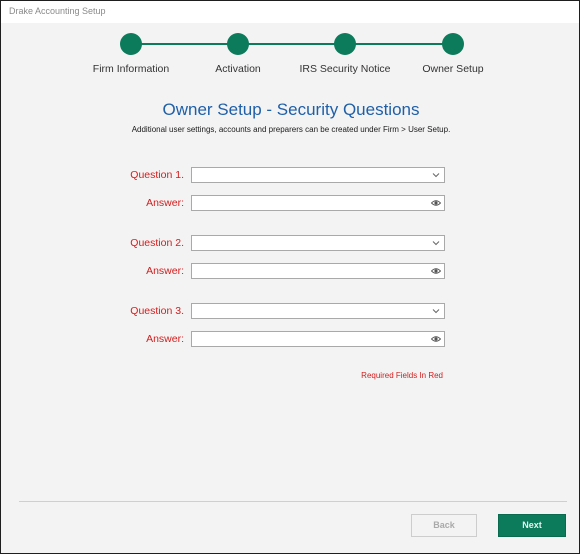 The width and height of the screenshot is (580, 554). I want to click on answer-2-field, so click(318, 271).